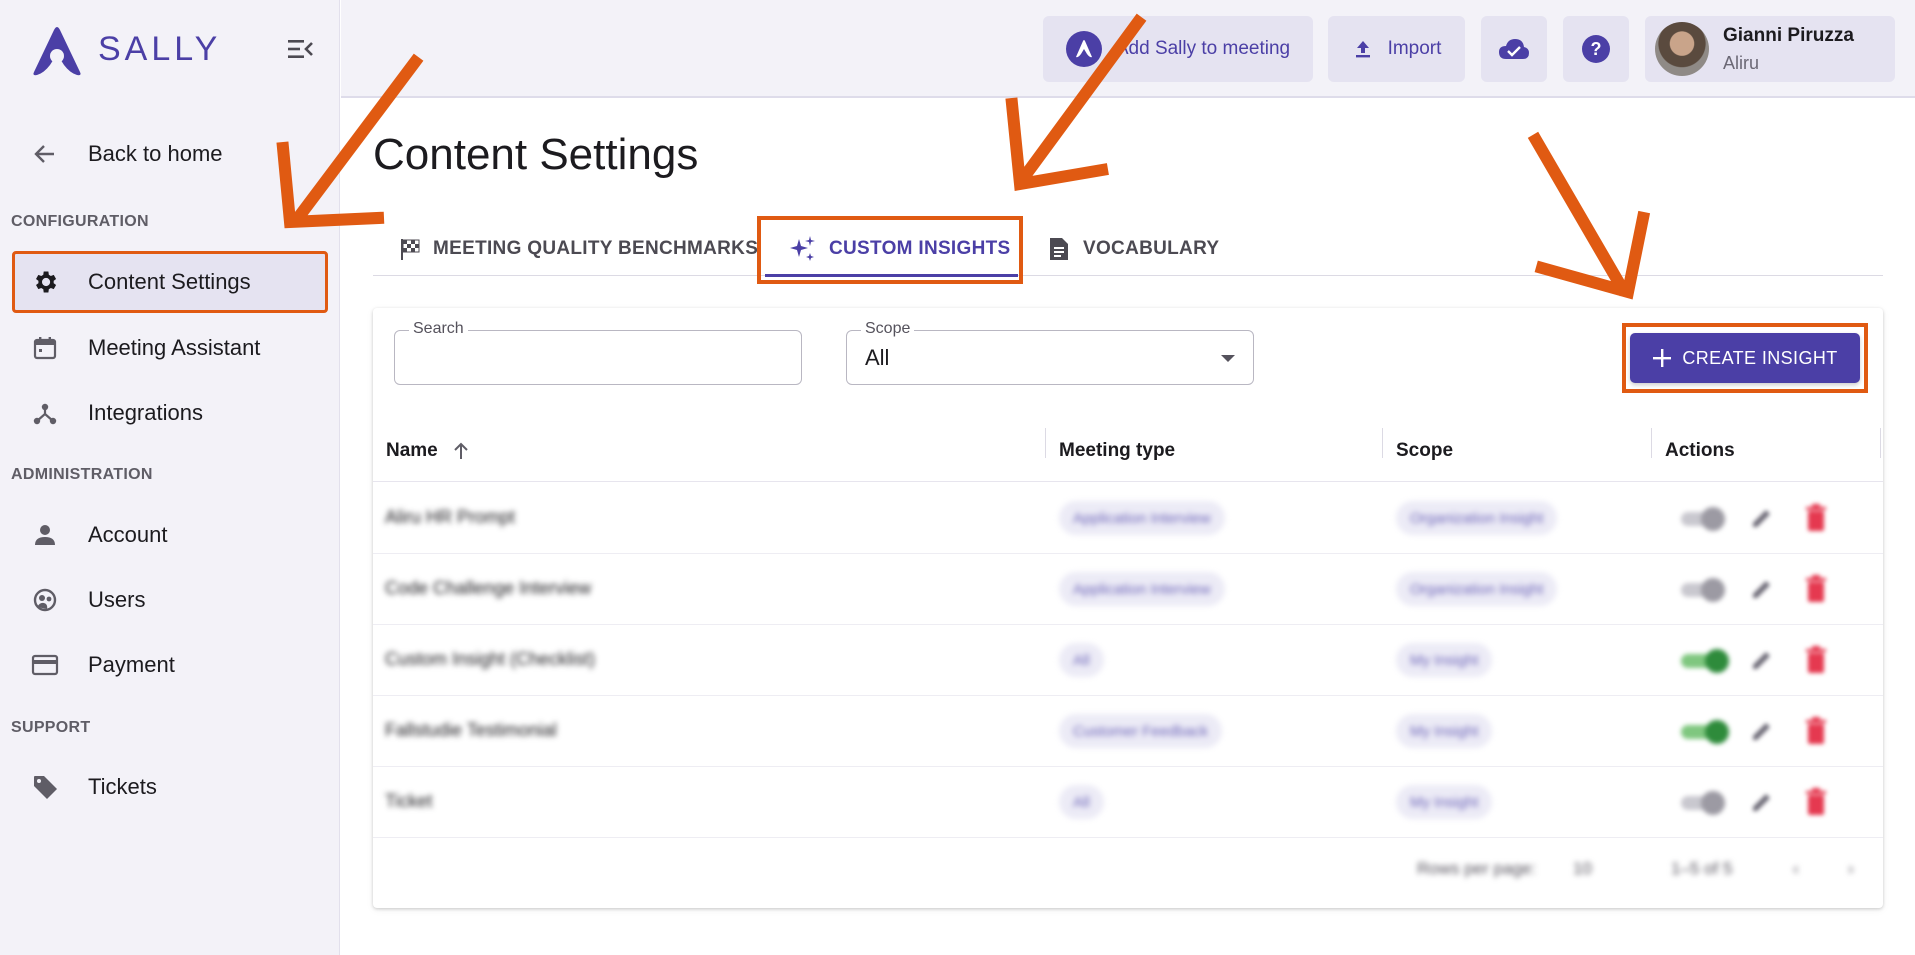 This screenshot has height=955, width=1915. Describe the element at coordinates (1128, 870) in the screenshot. I see `pagination: Rows per page: 10 1–5 of 5 ‹ ›` at that location.